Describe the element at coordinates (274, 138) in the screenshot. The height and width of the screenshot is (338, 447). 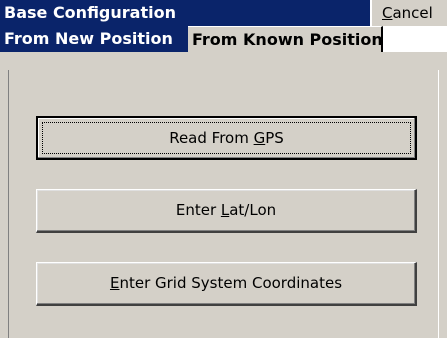
I see `read-from-gps-label-suffix: PS` at that location.